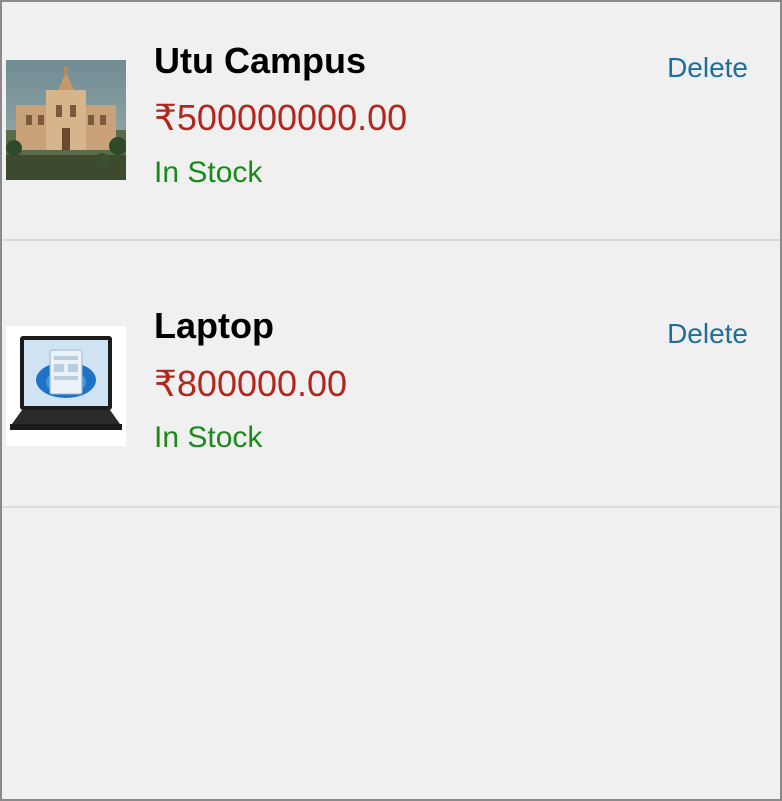  Describe the element at coordinates (66, 386) in the screenshot. I see `laptop-image` at that location.